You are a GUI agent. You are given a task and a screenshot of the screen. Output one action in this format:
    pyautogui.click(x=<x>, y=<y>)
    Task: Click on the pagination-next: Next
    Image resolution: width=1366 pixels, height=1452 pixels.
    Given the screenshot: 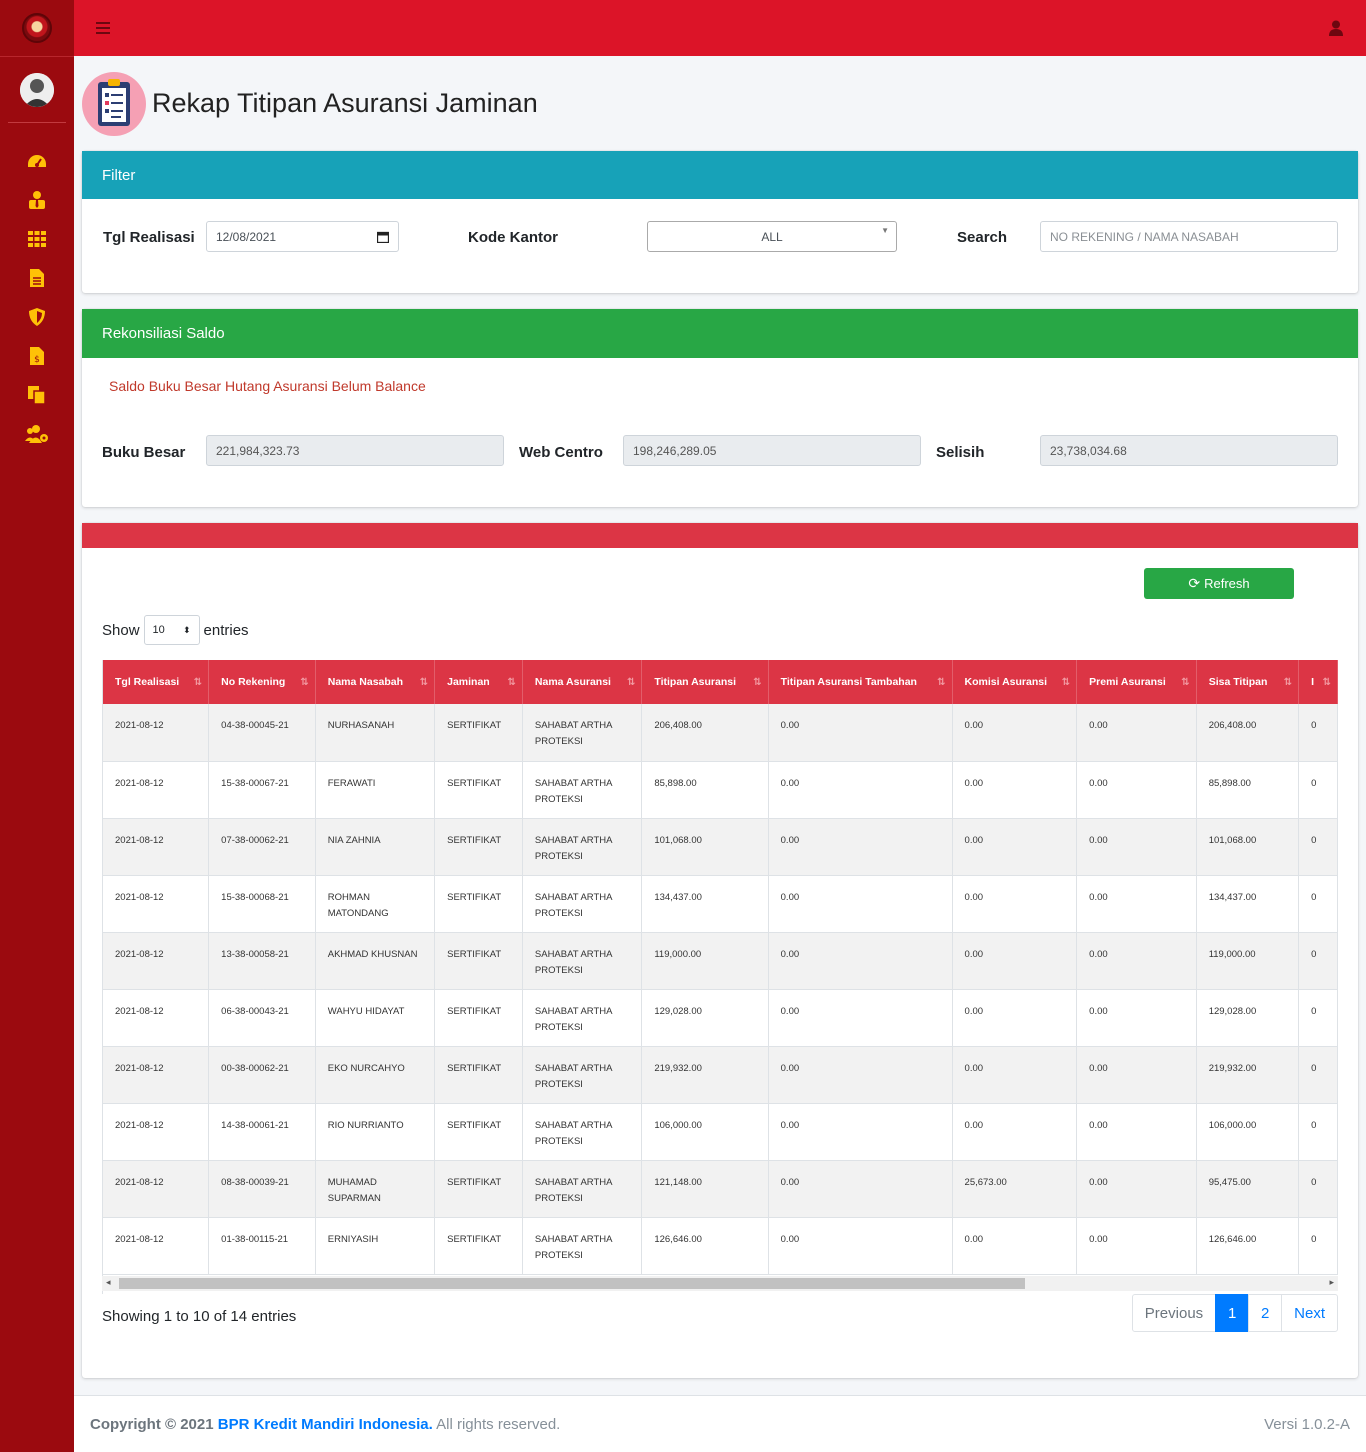 What is the action you would take?
    pyautogui.click(x=1309, y=1313)
    